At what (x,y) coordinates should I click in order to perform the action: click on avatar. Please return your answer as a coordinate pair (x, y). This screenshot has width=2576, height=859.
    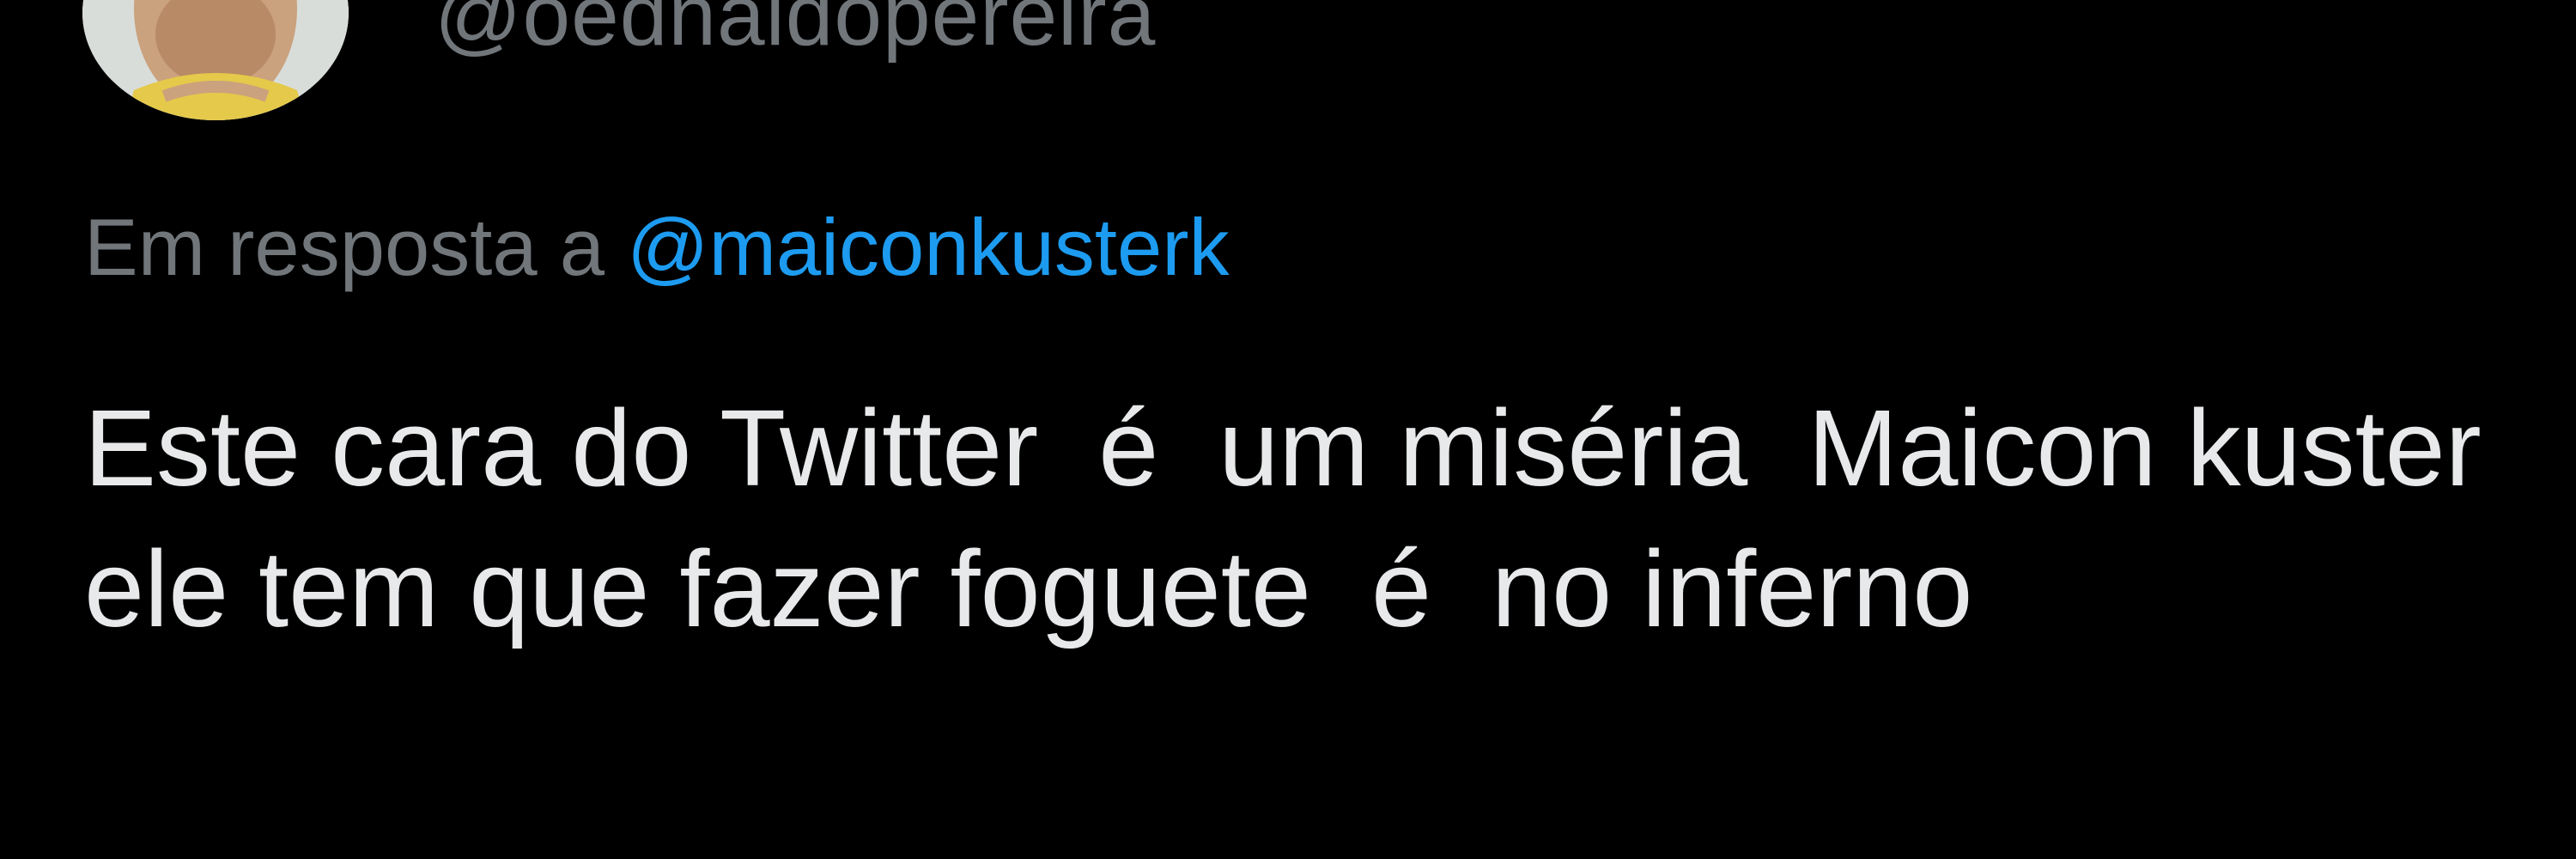
    Looking at the image, I should click on (215, 60).